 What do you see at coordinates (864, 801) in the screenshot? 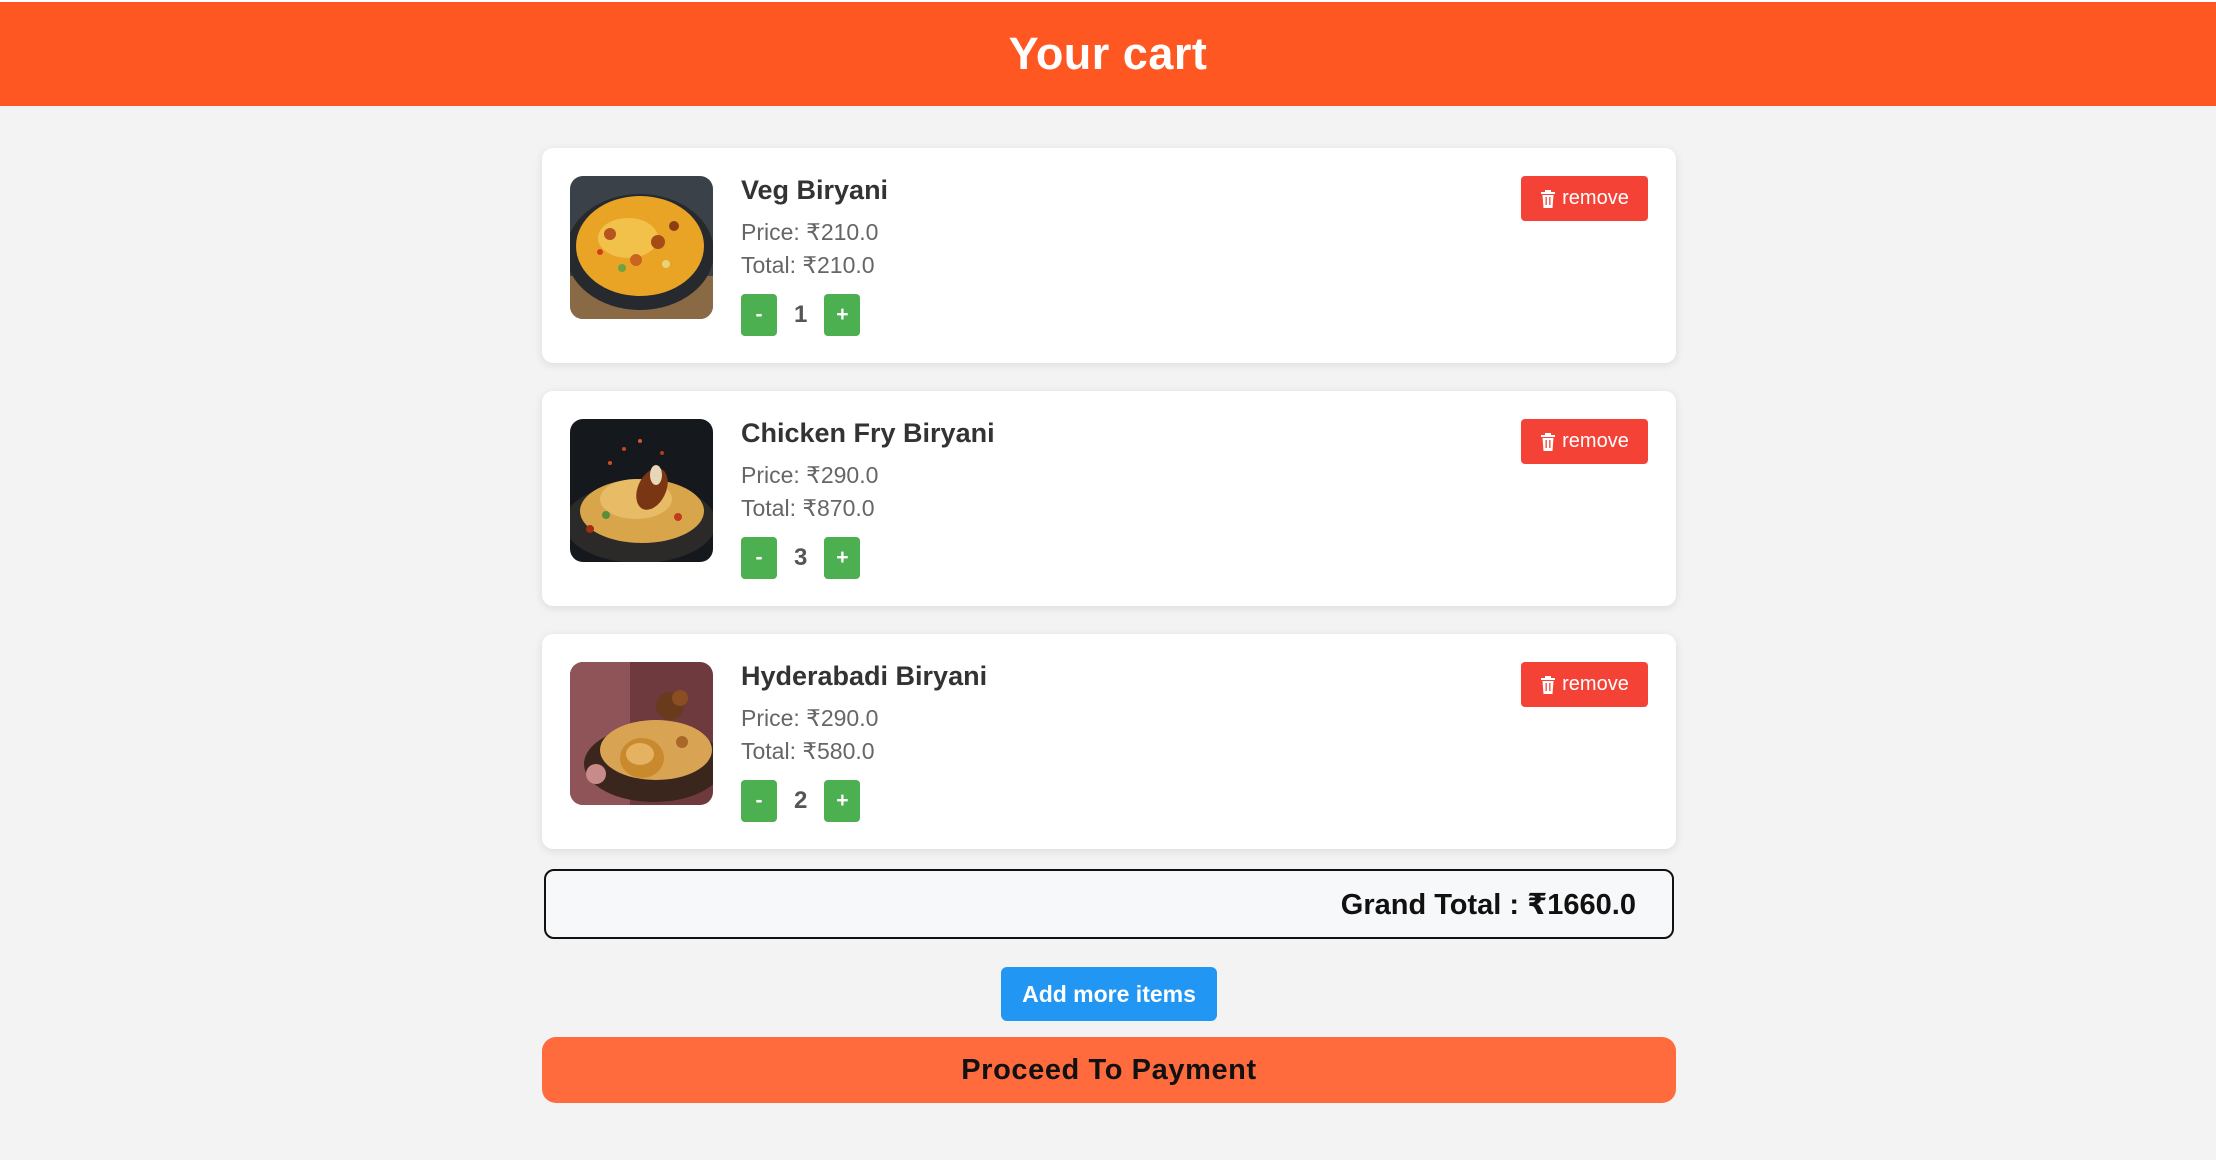
I see `quantity-stepper: - 2 +` at bounding box center [864, 801].